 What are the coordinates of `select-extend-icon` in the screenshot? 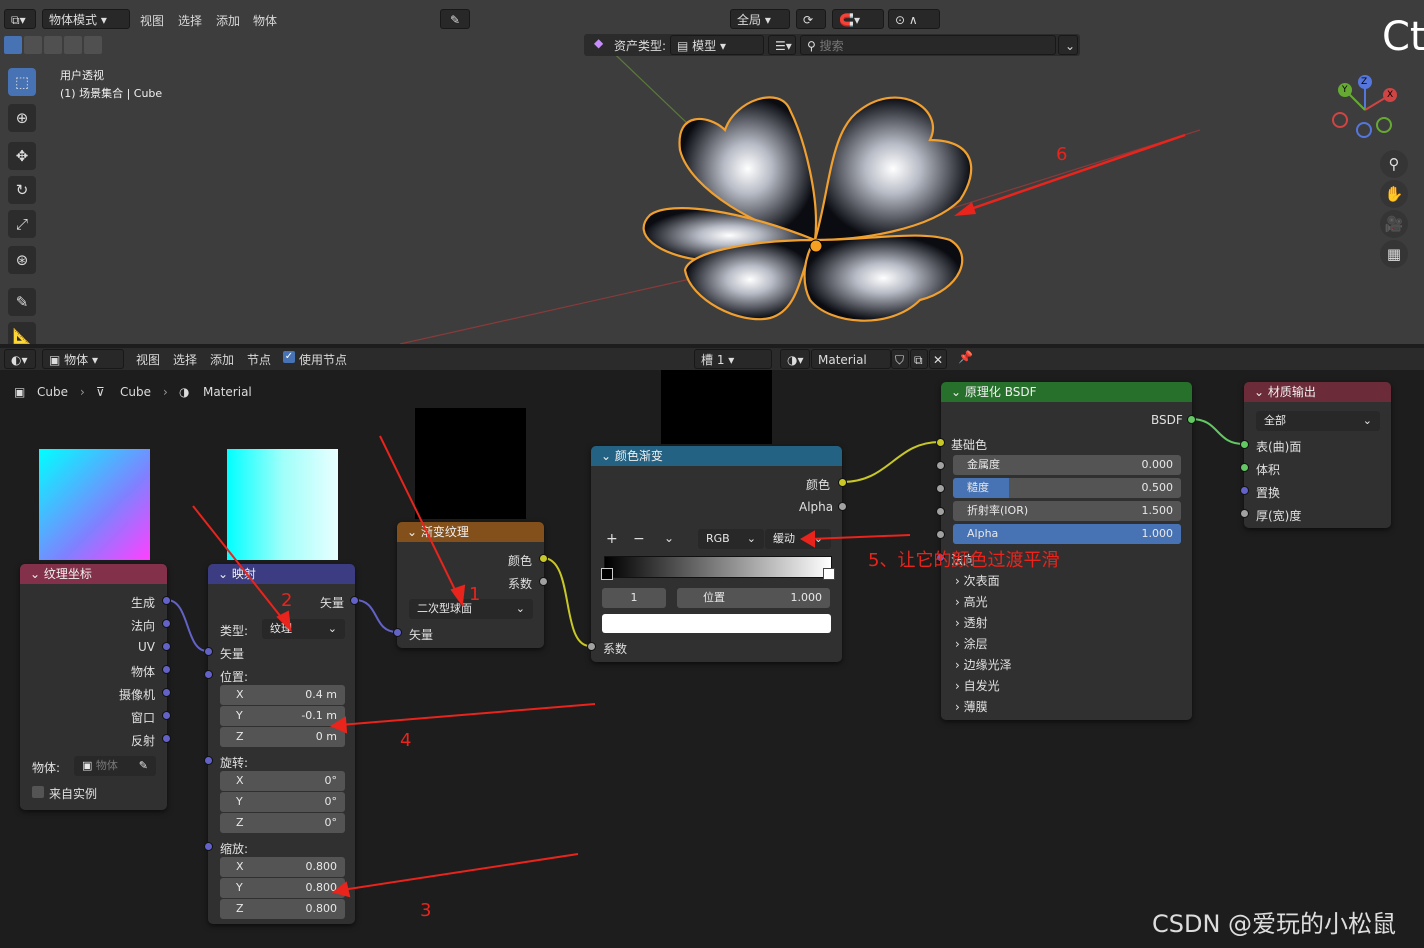 It's located at (33, 45).